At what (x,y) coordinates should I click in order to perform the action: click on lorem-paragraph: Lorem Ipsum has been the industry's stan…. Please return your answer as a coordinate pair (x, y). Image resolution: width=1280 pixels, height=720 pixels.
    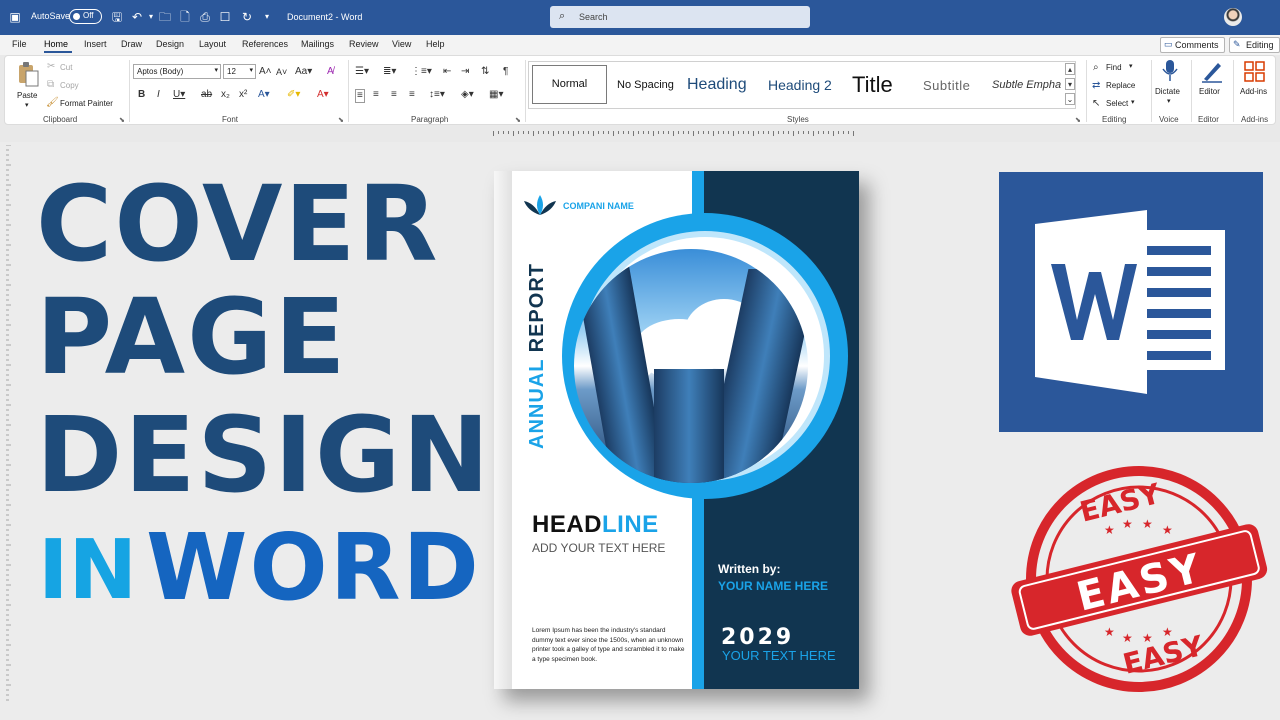
    Looking at the image, I should click on (608, 645).